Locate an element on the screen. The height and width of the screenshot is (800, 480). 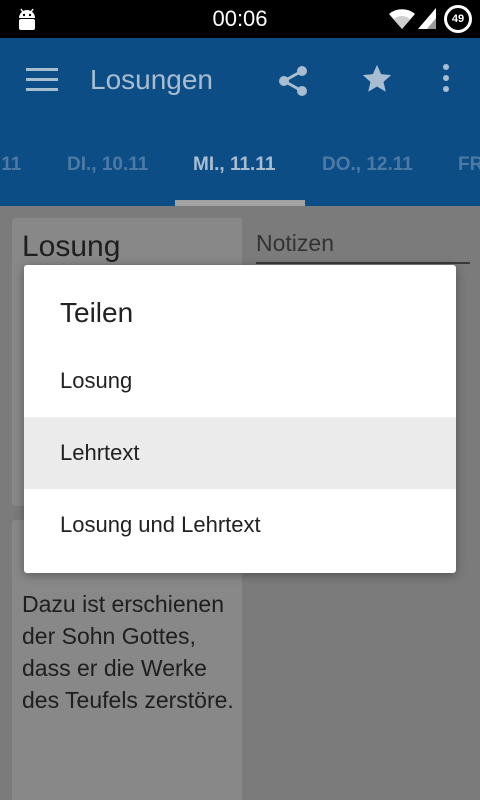
dialog-title: Teilen is located at coordinates (97, 312).